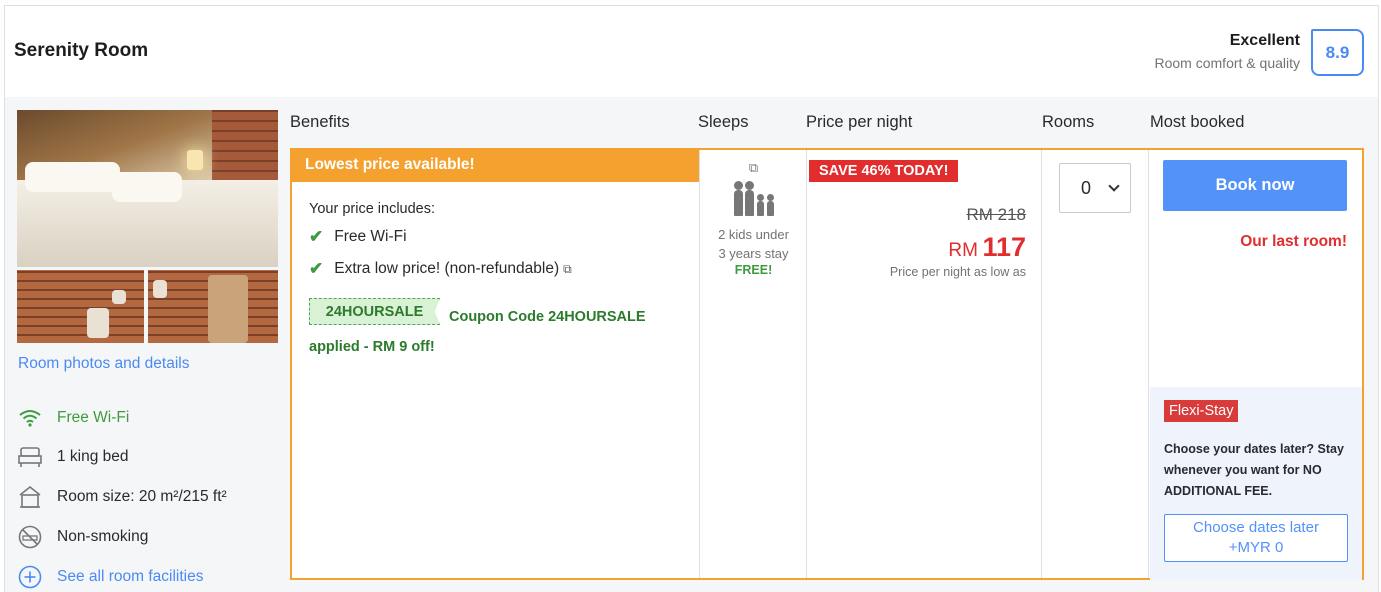 The width and height of the screenshot is (1381, 592). I want to click on column-header-benefits: Benefits, so click(320, 122).